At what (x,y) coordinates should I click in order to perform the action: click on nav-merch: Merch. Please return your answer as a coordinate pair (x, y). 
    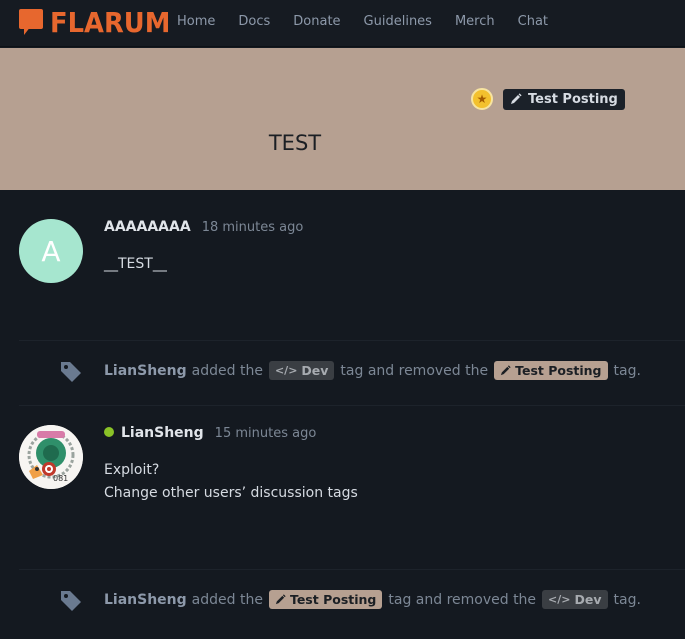
    Looking at the image, I should click on (475, 21).